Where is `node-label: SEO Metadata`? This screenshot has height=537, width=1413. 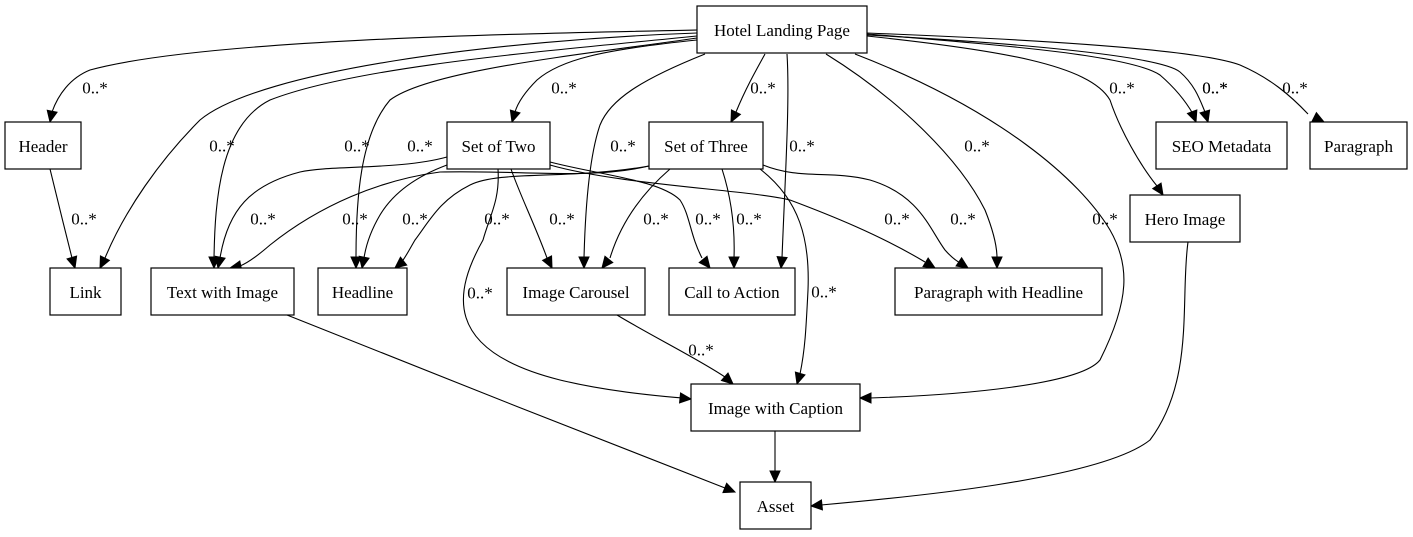
node-label: SEO Metadata is located at coordinates (1222, 146).